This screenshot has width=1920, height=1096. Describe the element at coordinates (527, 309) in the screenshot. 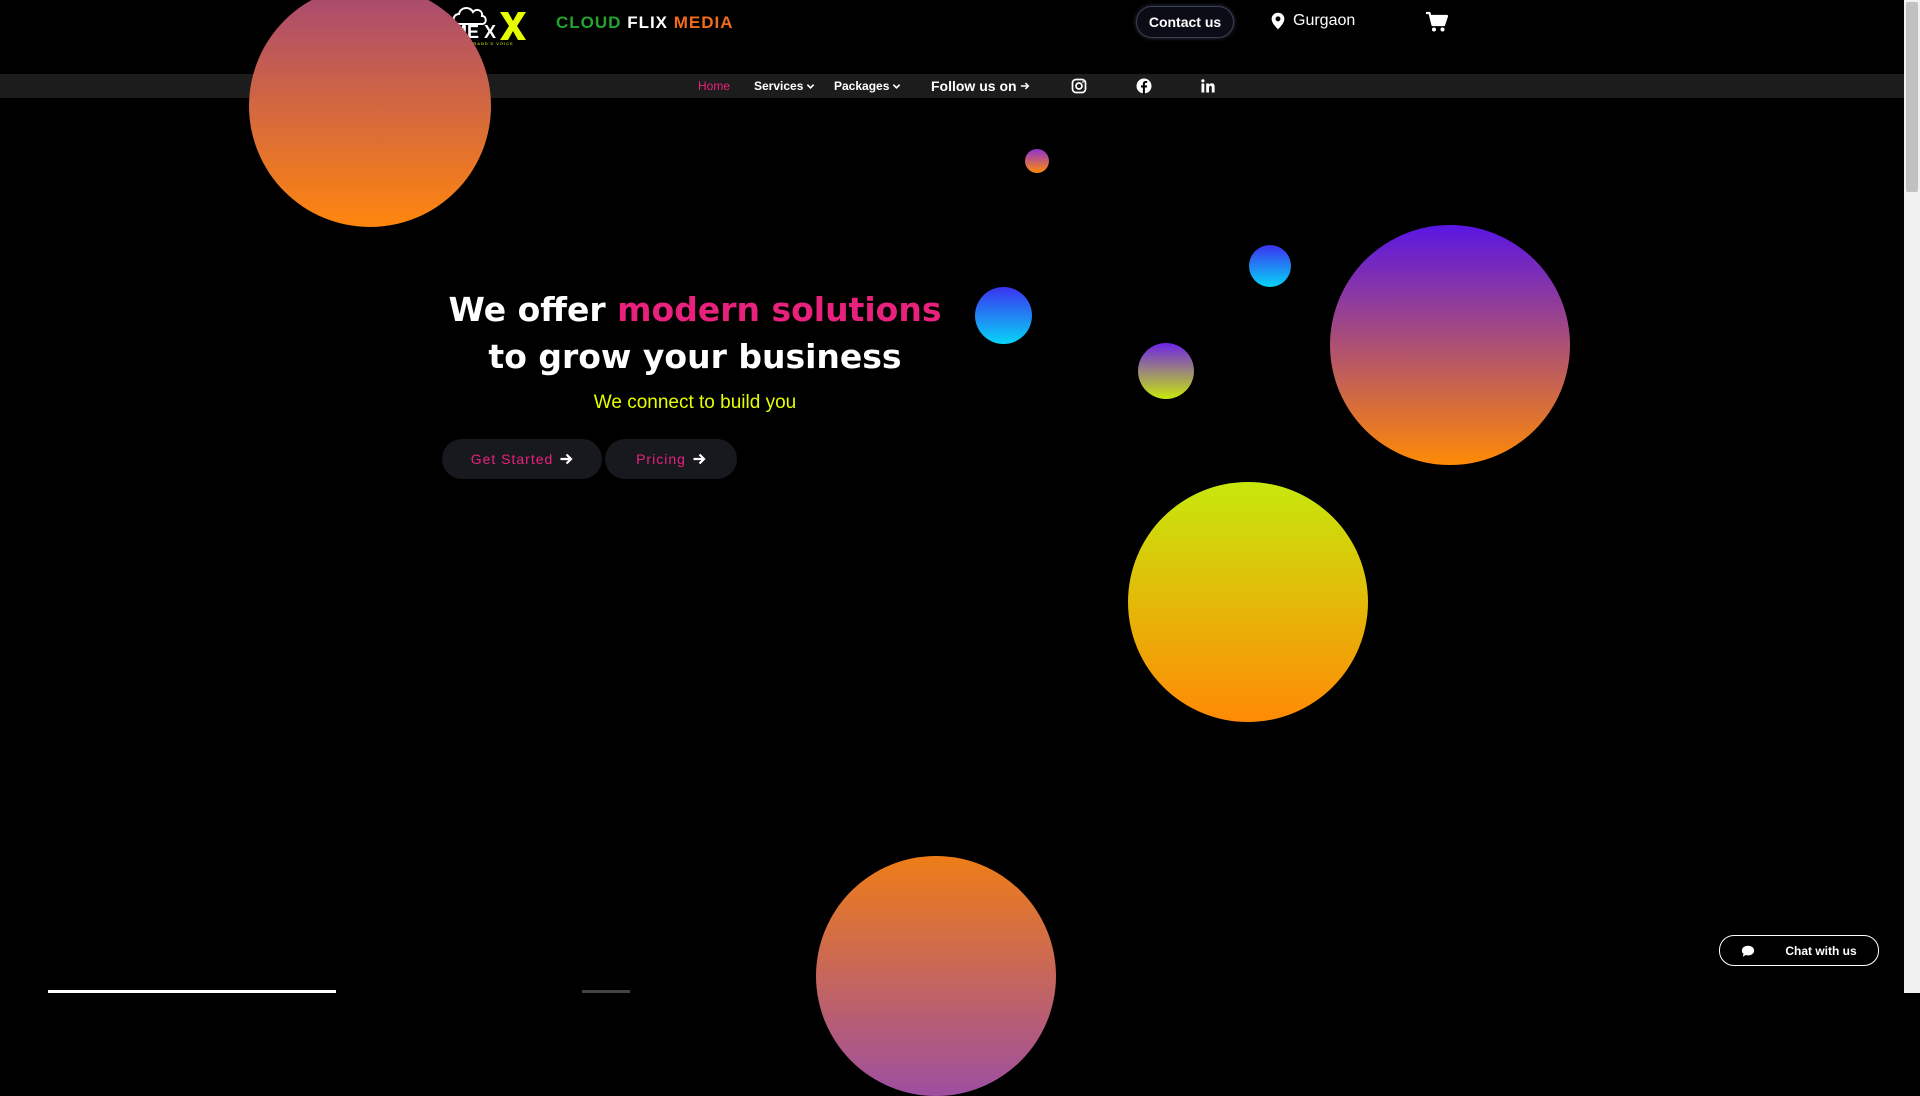

I see `hero-headline-part1: We offer` at that location.